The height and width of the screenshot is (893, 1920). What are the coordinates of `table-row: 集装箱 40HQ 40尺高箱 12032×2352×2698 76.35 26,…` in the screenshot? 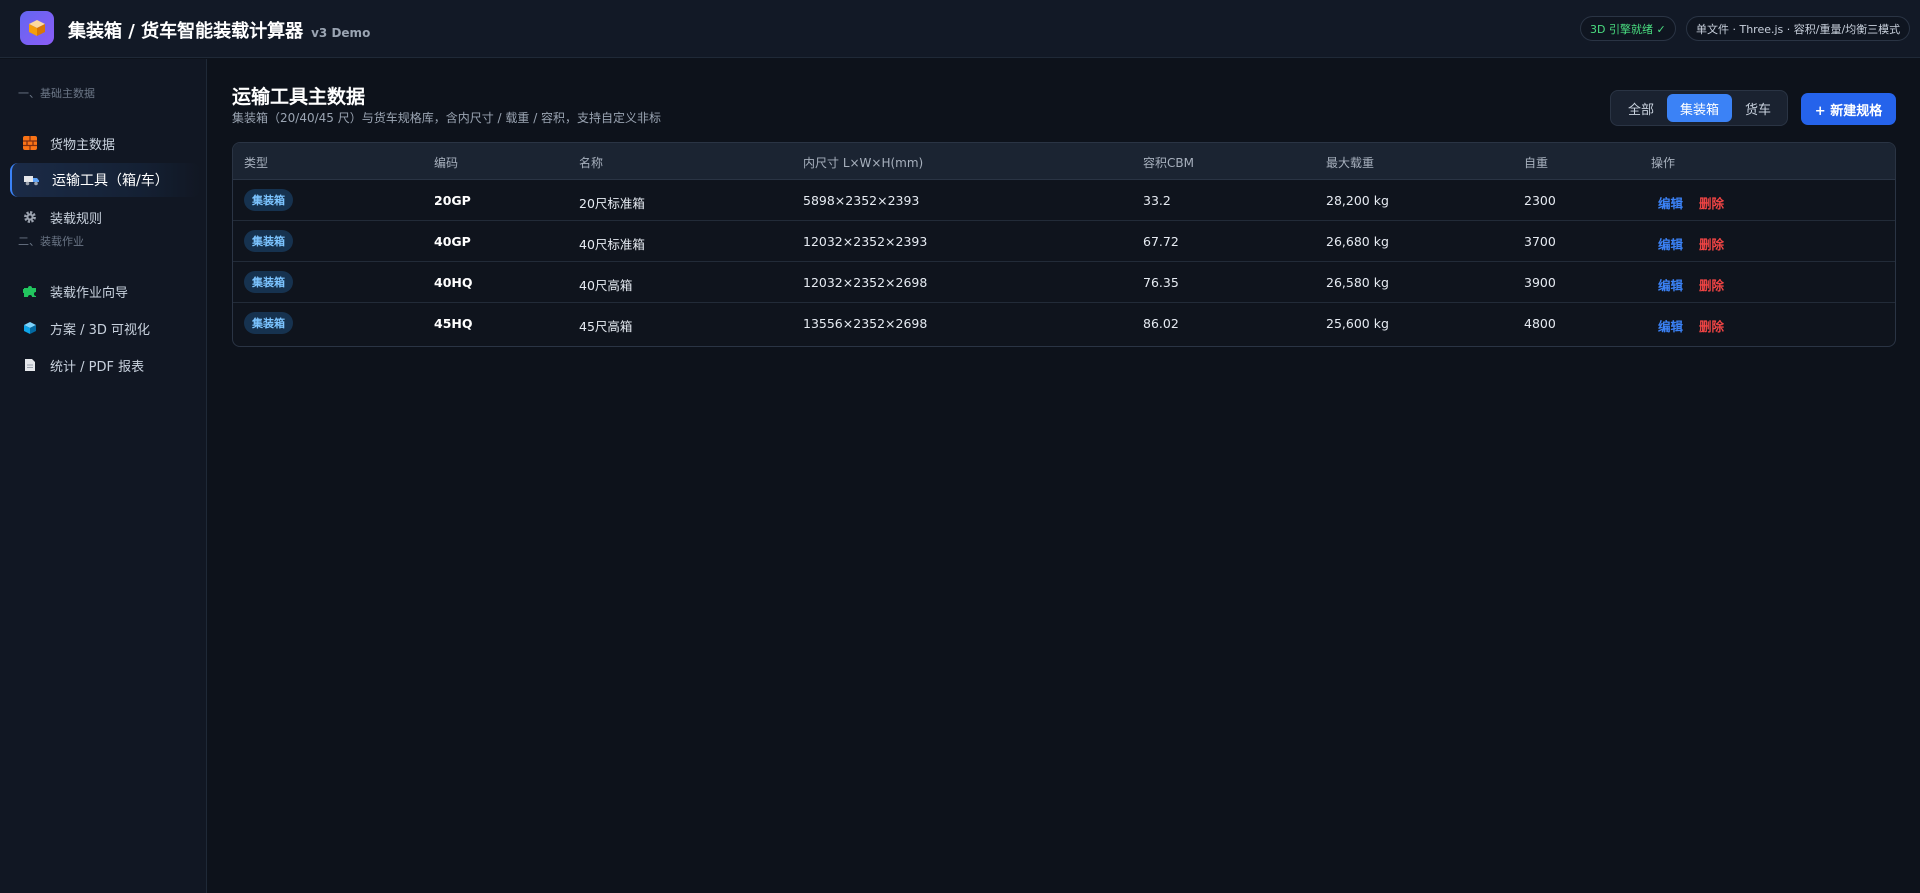 It's located at (1064, 282).